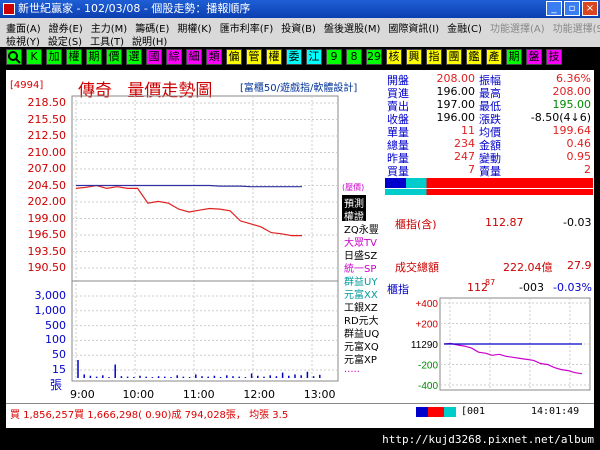 The image size is (600, 450). What do you see at coordinates (50, 295) in the screenshot?
I see `volume-tick-label: 3,000` at bounding box center [50, 295].